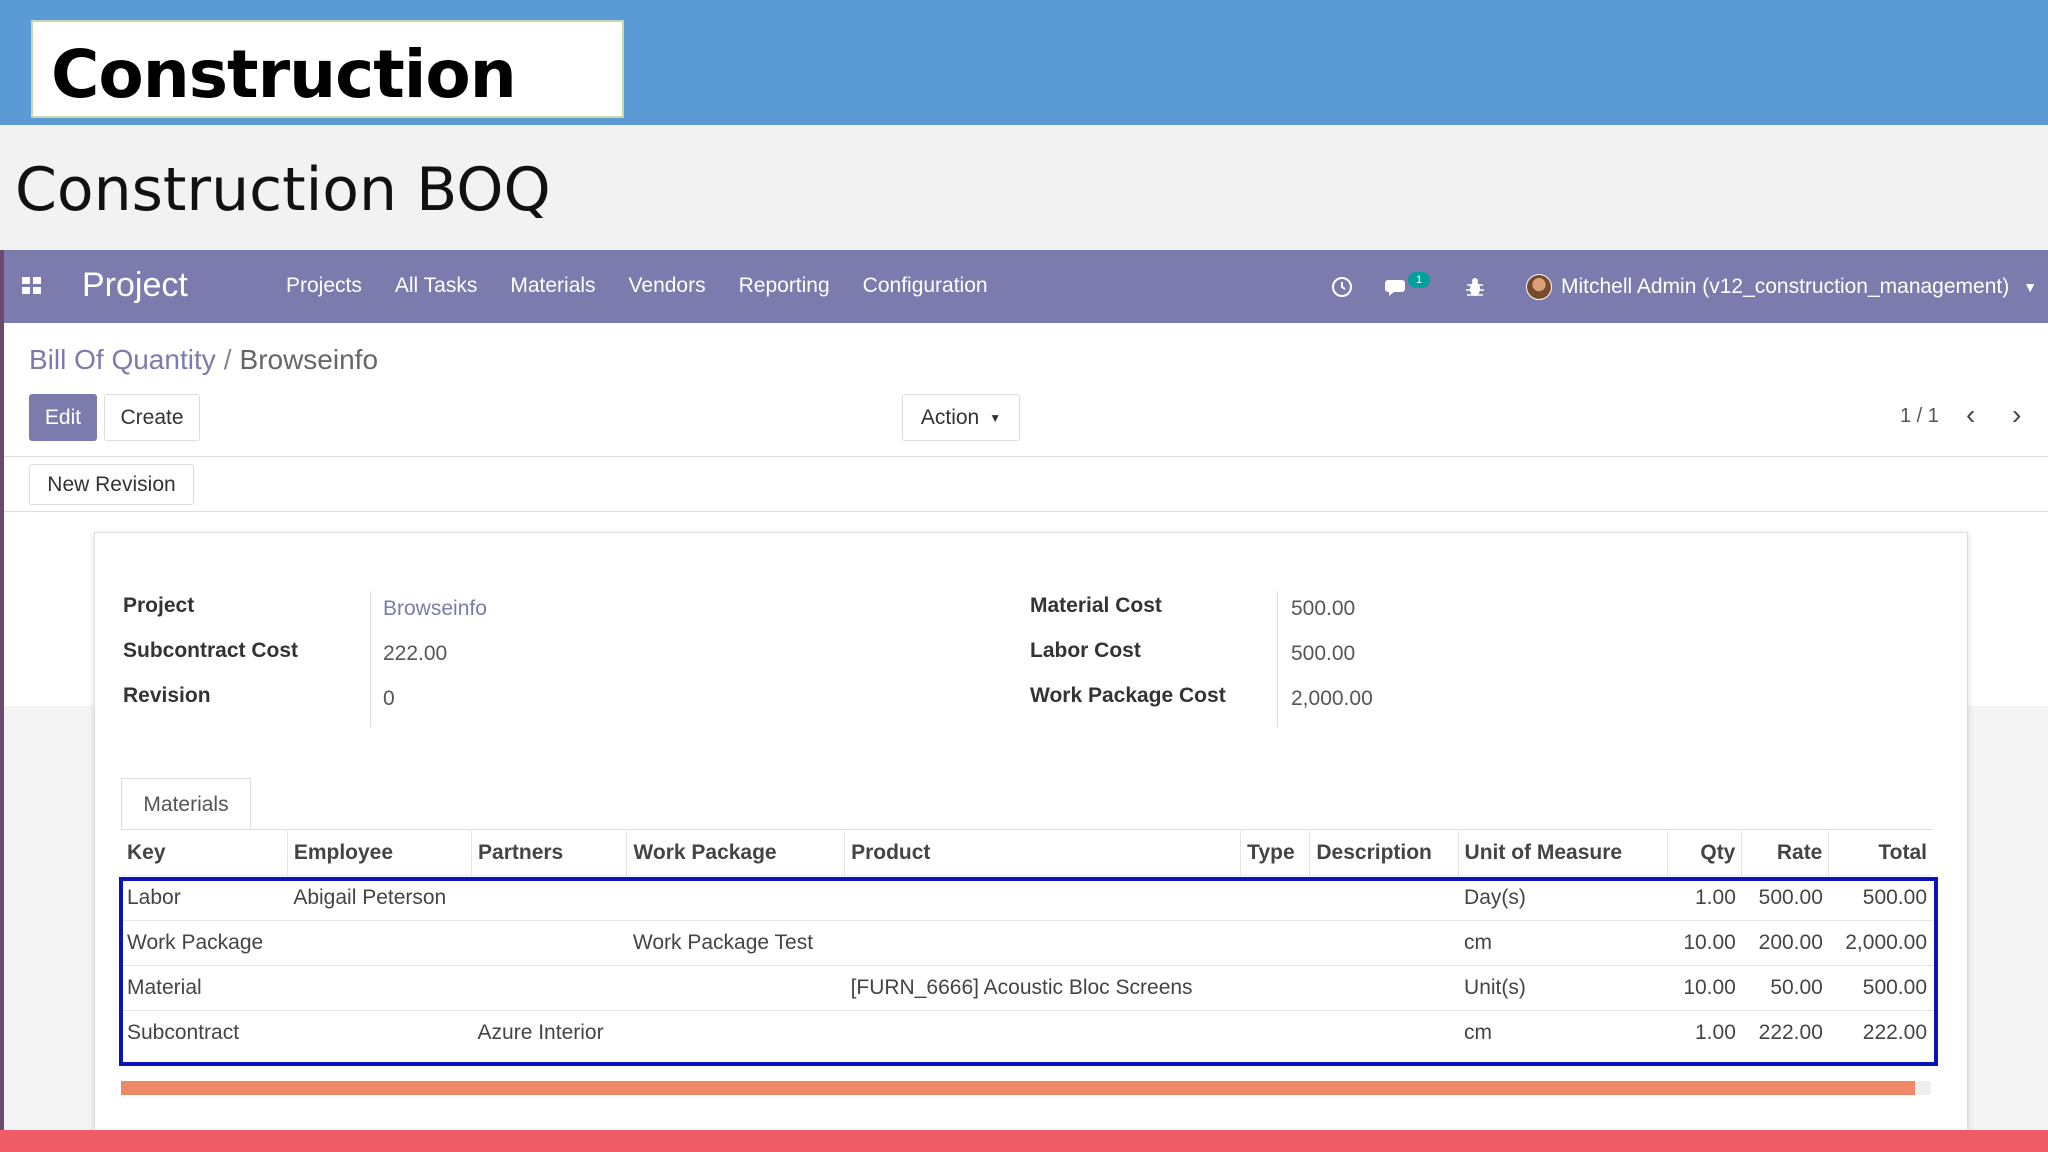  Describe the element at coordinates (152, 417) in the screenshot. I see `create-button: Create` at that location.